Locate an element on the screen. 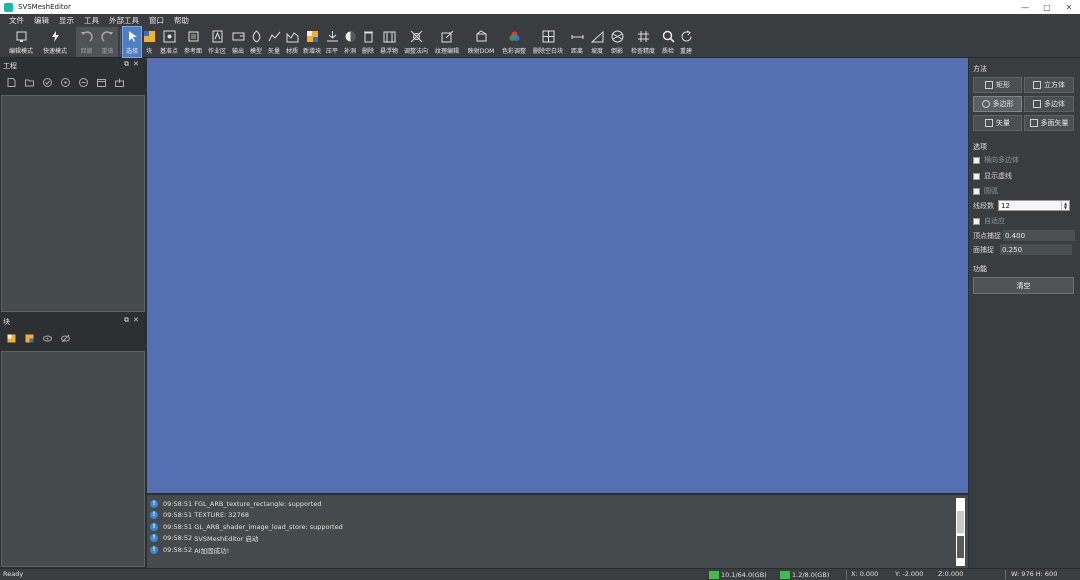 The width and height of the screenshot is (1080, 580). memory-bar-icon is located at coordinates (785, 574).